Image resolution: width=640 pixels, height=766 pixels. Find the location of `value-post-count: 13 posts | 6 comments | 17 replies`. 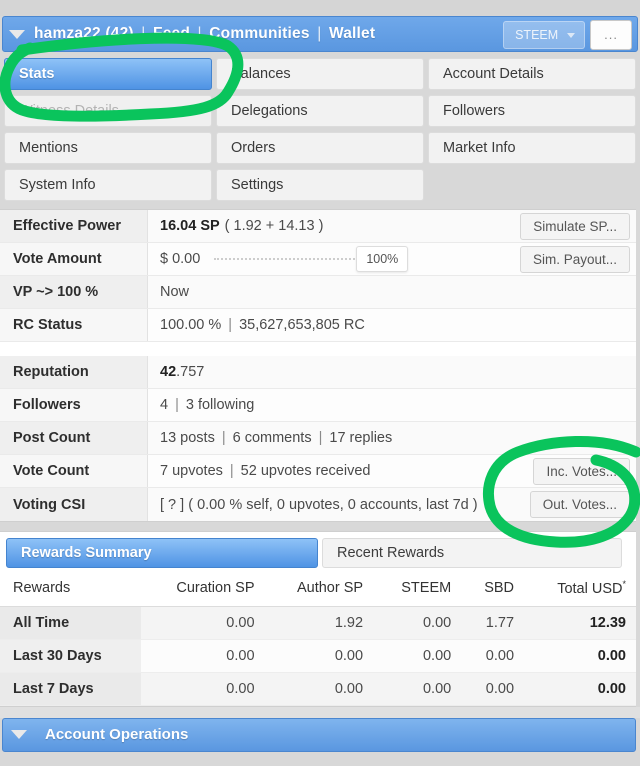

value-post-count: 13 posts | 6 comments | 17 replies is located at coordinates (318, 438).